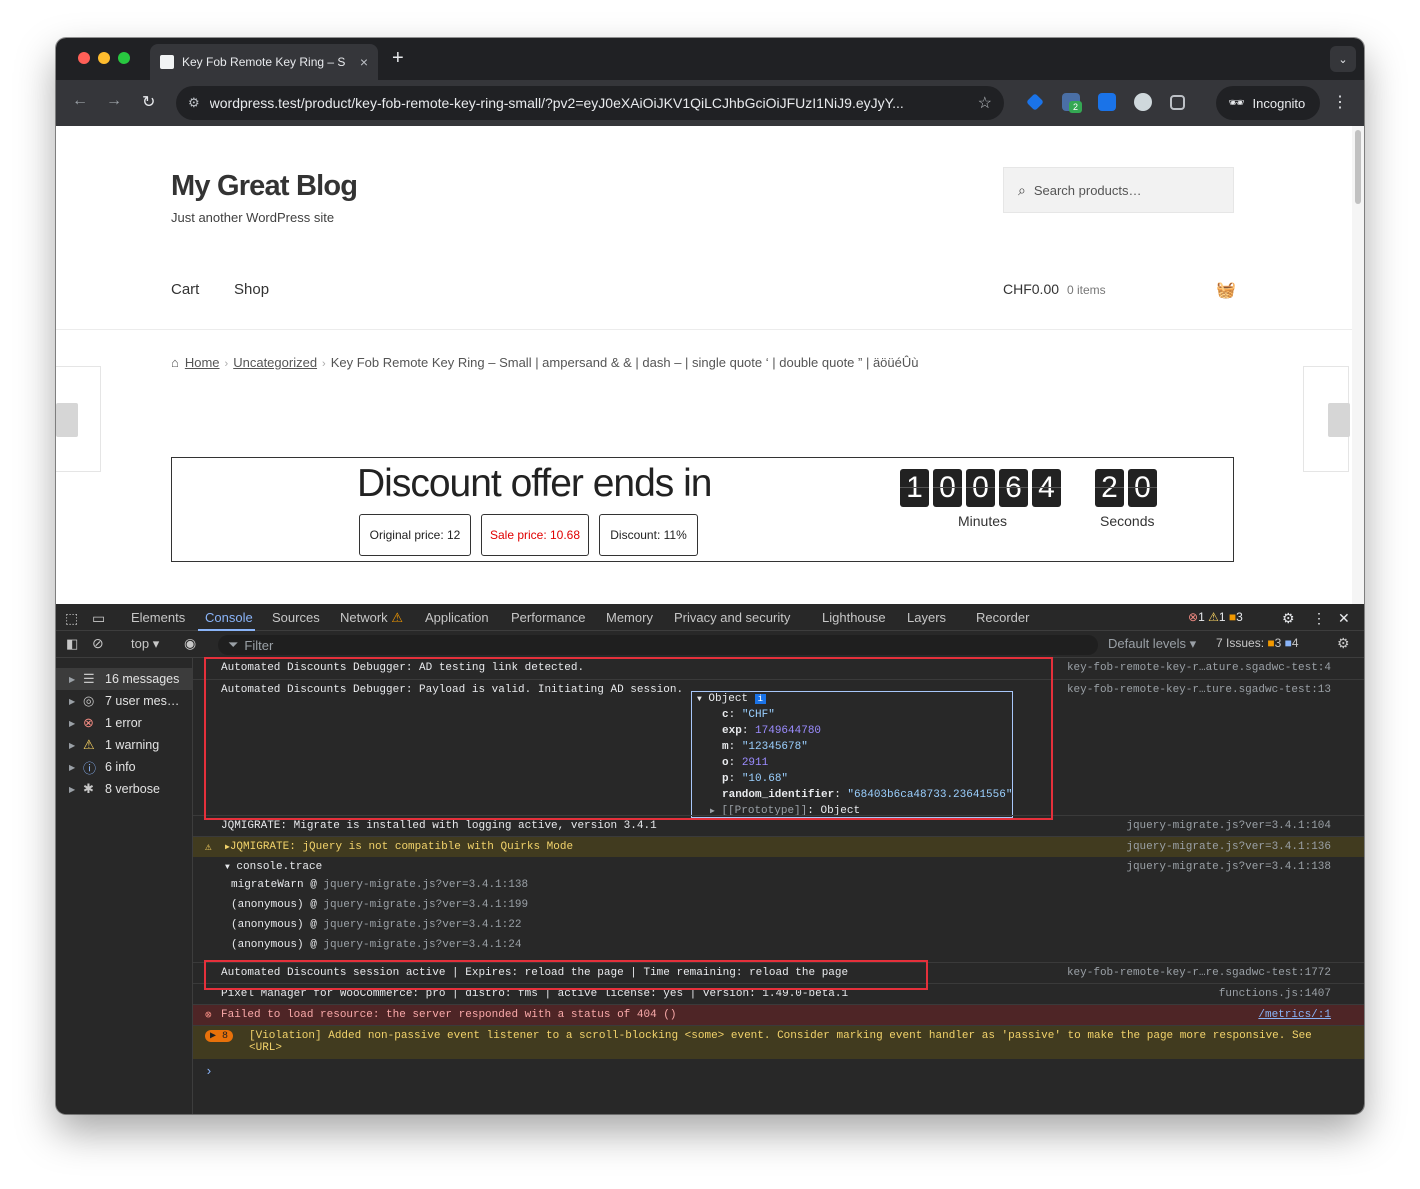 The image size is (1420, 1189). I want to click on tab-console: Console, so click(229, 617).